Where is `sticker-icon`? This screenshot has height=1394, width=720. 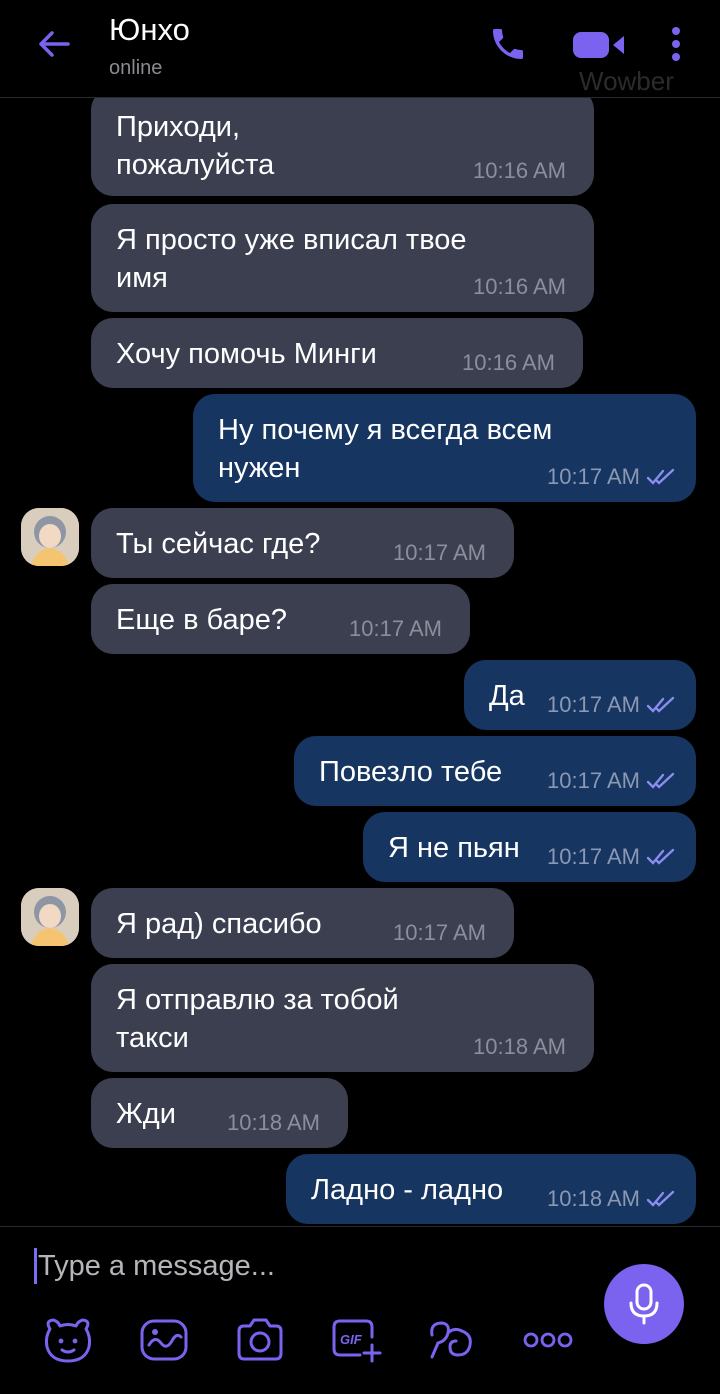 sticker-icon is located at coordinates (68, 1340).